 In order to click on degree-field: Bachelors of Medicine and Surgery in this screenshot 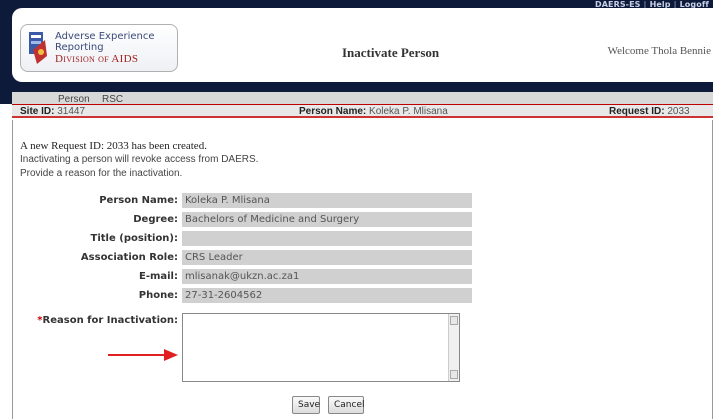, I will do `click(327, 219)`.